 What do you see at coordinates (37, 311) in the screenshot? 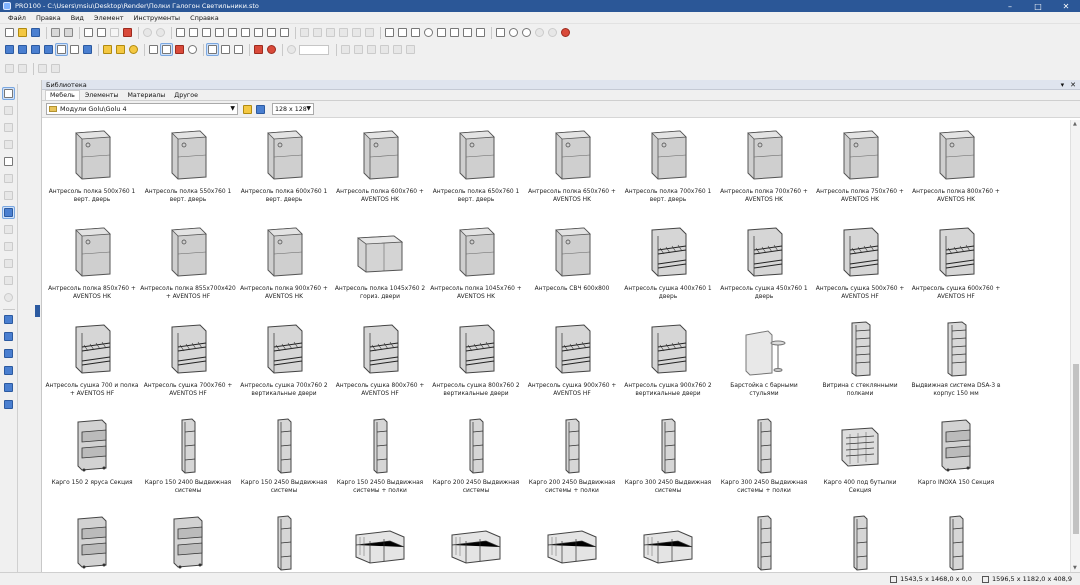
I see `panel-splitter` at bounding box center [37, 311].